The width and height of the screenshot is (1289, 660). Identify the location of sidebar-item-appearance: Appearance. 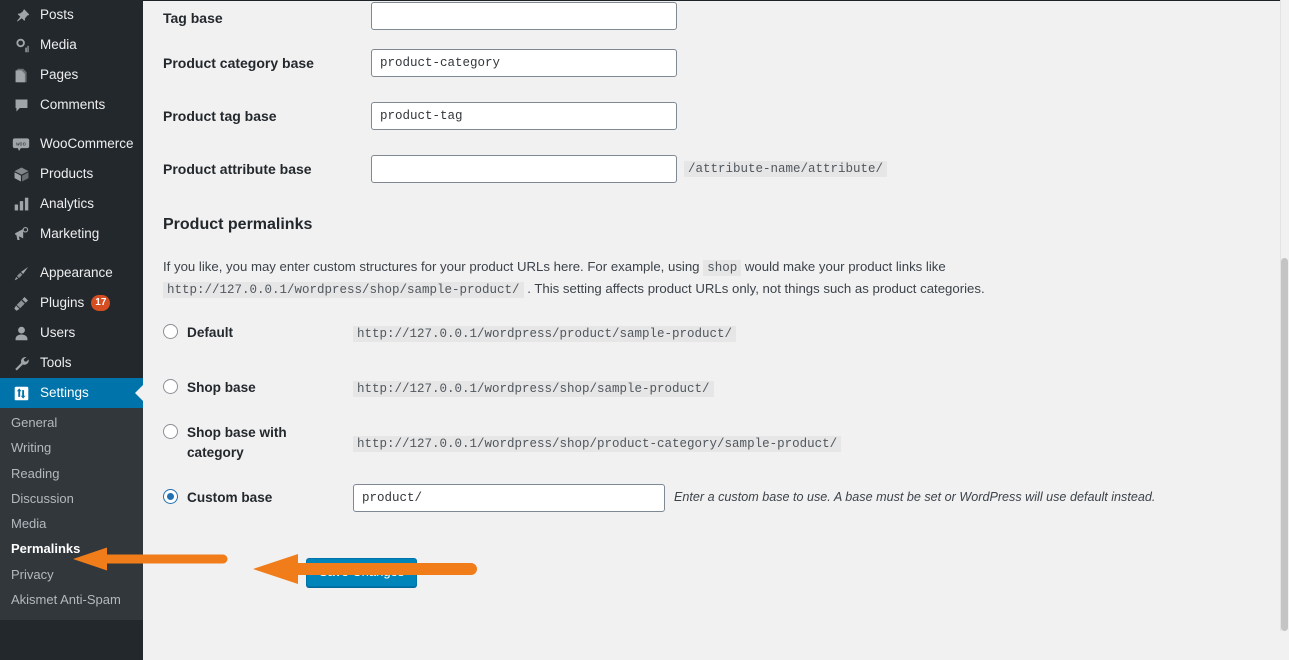
(71, 273).